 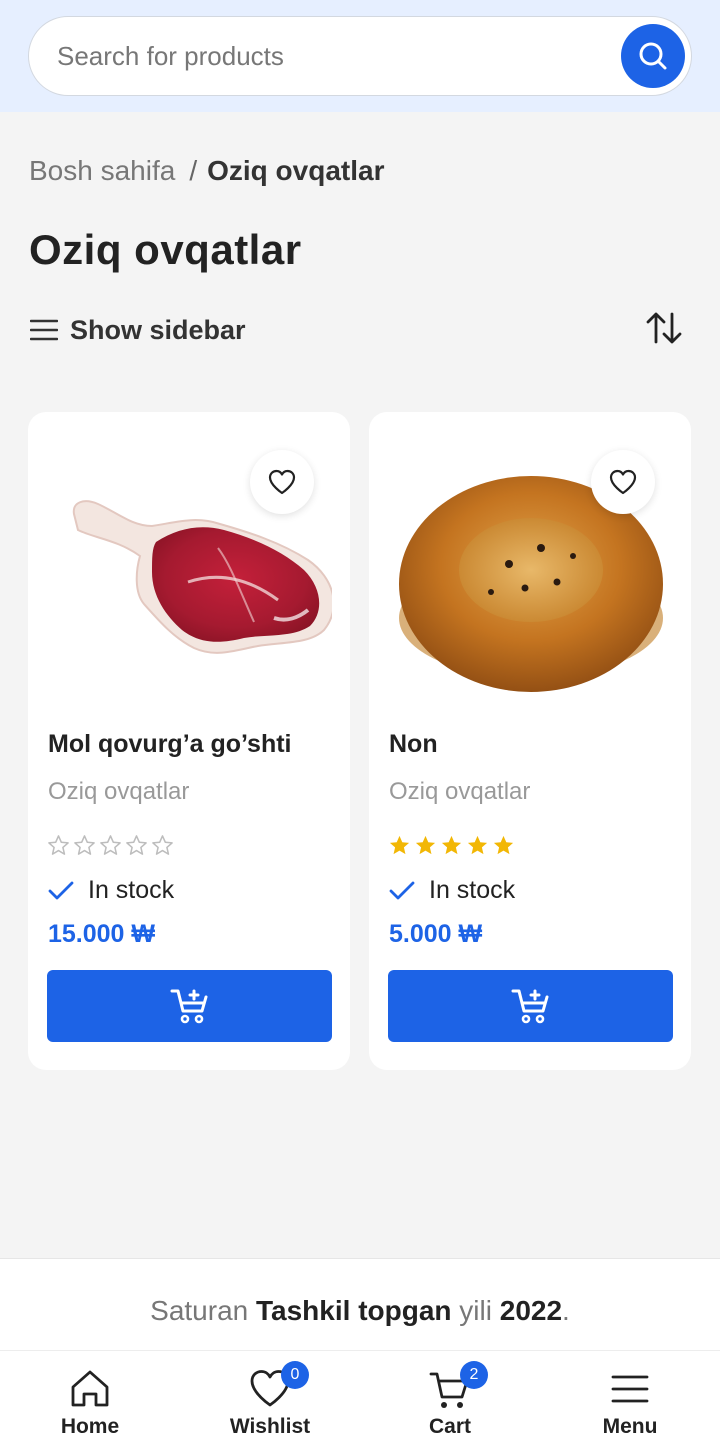 What do you see at coordinates (354, 1310) in the screenshot?
I see `footer-founded-label: Tashkil topgan` at bounding box center [354, 1310].